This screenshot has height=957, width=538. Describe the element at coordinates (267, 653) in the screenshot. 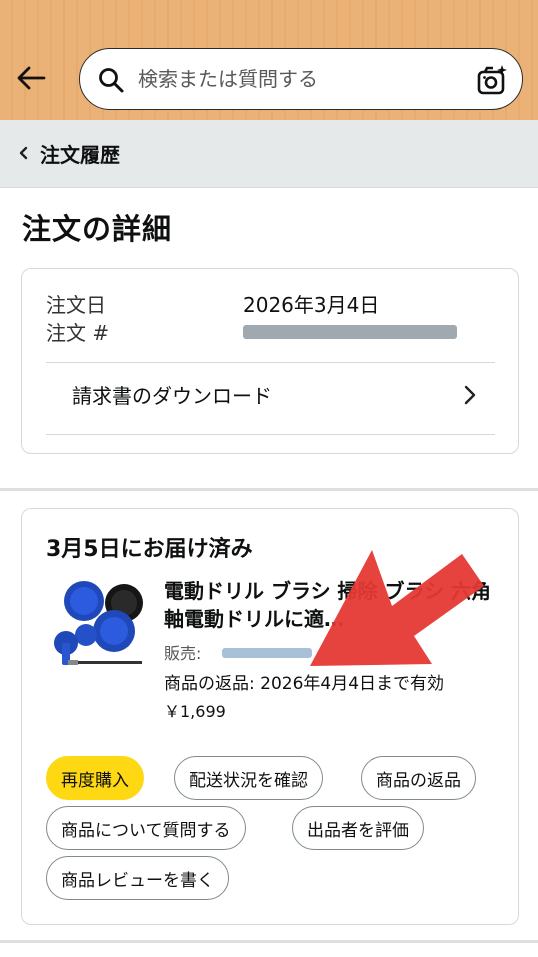

I see `seller-name-redacted` at that location.